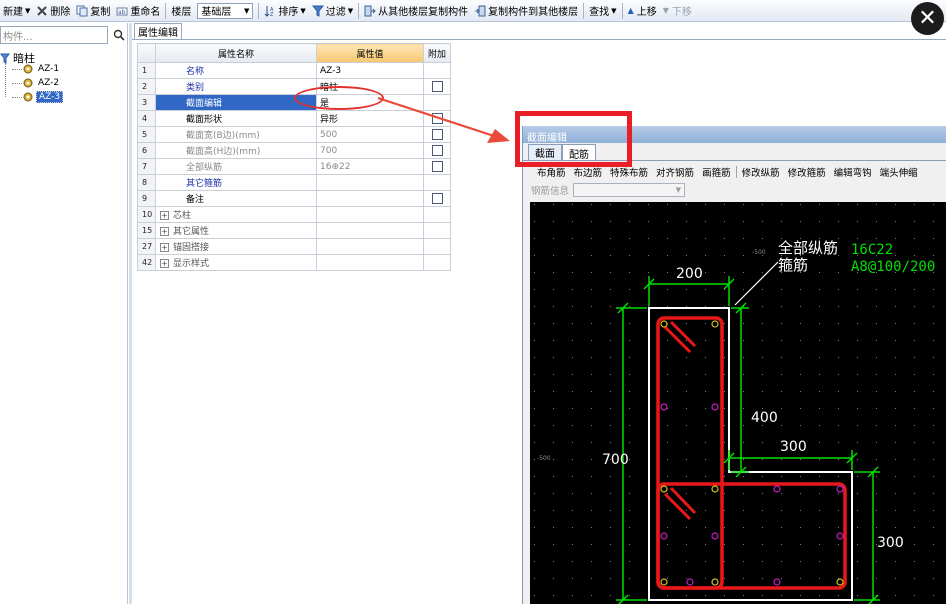  What do you see at coordinates (294, 134) in the screenshot?
I see `property-row: 5 截面宽(B边)(mm) 500` at bounding box center [294, 134].